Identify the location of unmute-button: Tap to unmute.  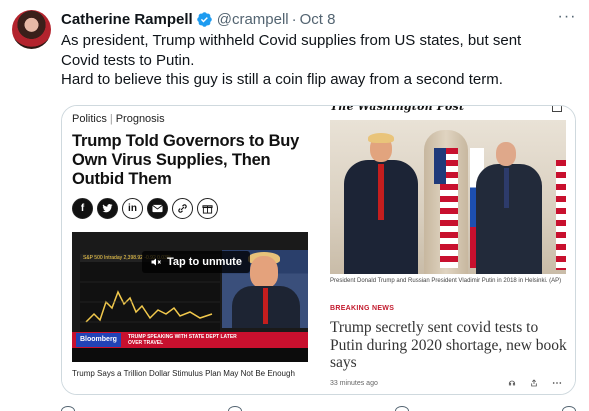
(196, 262).